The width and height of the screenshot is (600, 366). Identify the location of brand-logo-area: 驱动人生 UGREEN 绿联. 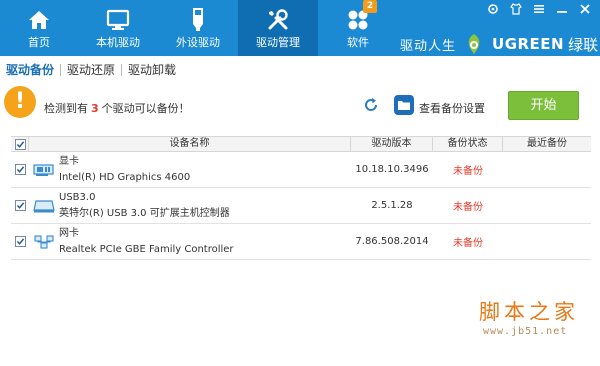
(499, 44).